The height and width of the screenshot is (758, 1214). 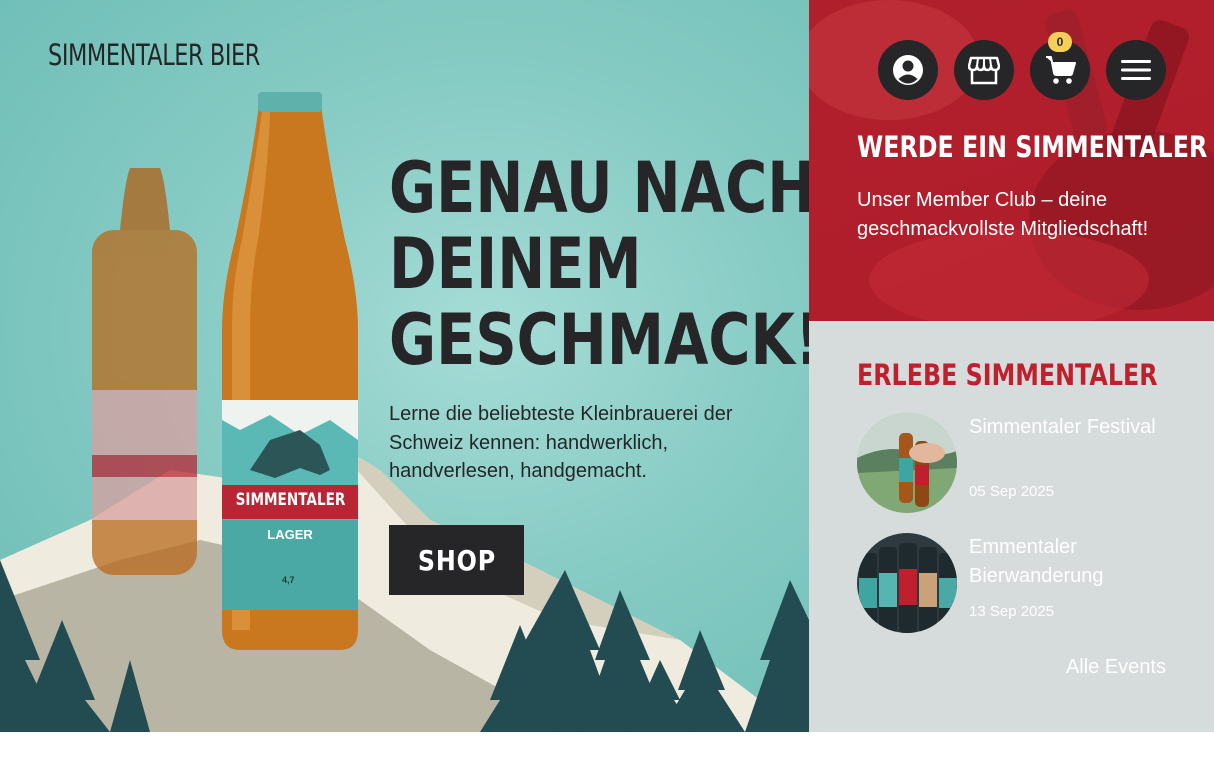 I want to click on all-events-link: Alle Events, so click(x=1116, y=667).